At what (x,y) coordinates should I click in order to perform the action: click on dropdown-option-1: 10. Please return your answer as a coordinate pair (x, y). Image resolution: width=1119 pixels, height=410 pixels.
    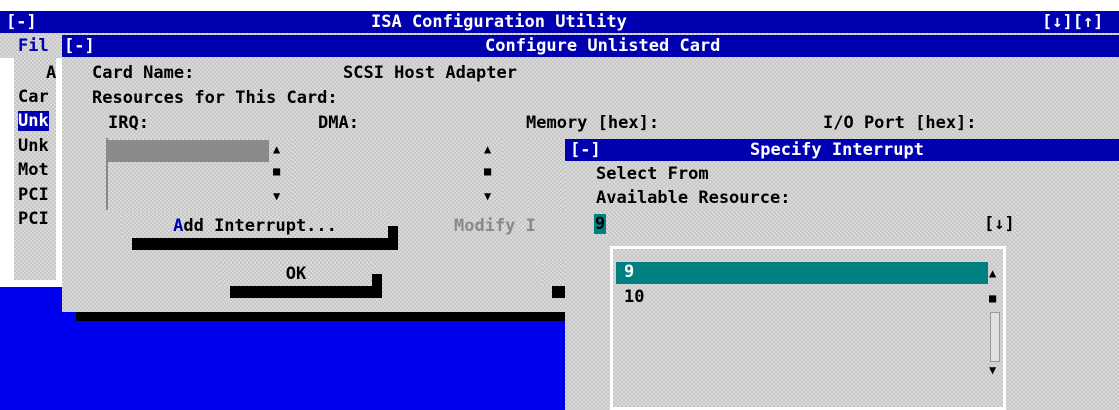
    Looking at the image, I should click on (634, 297).